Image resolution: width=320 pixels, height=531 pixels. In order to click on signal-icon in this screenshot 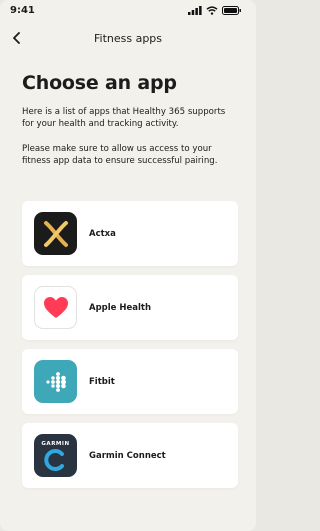, I will do `click(195, 10)`.